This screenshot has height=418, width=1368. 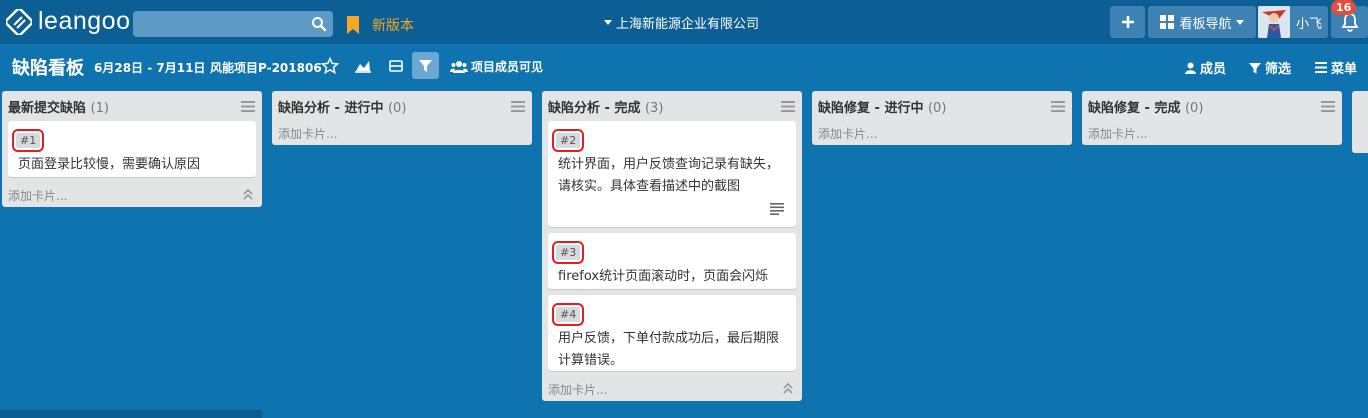 I want to click on filter-button: 筛选, so click(x=1270, y=67).